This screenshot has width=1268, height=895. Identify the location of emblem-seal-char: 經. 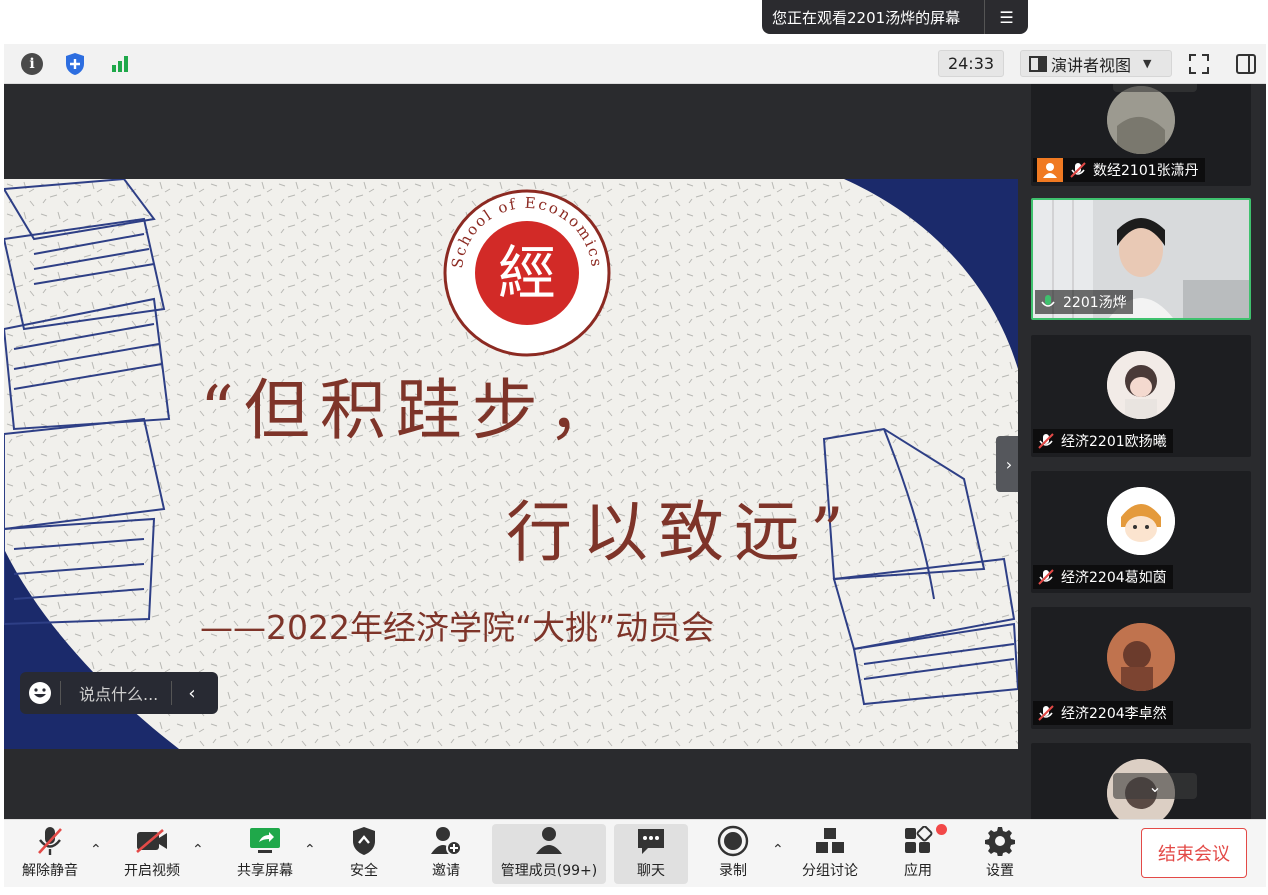
(527, 273).